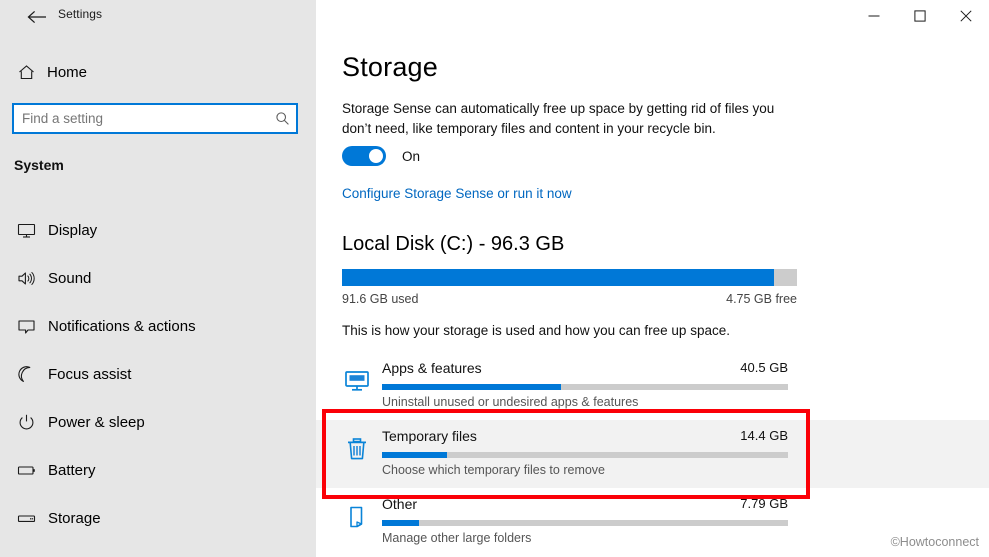  I want to click on search-icon, so click(282, 118).